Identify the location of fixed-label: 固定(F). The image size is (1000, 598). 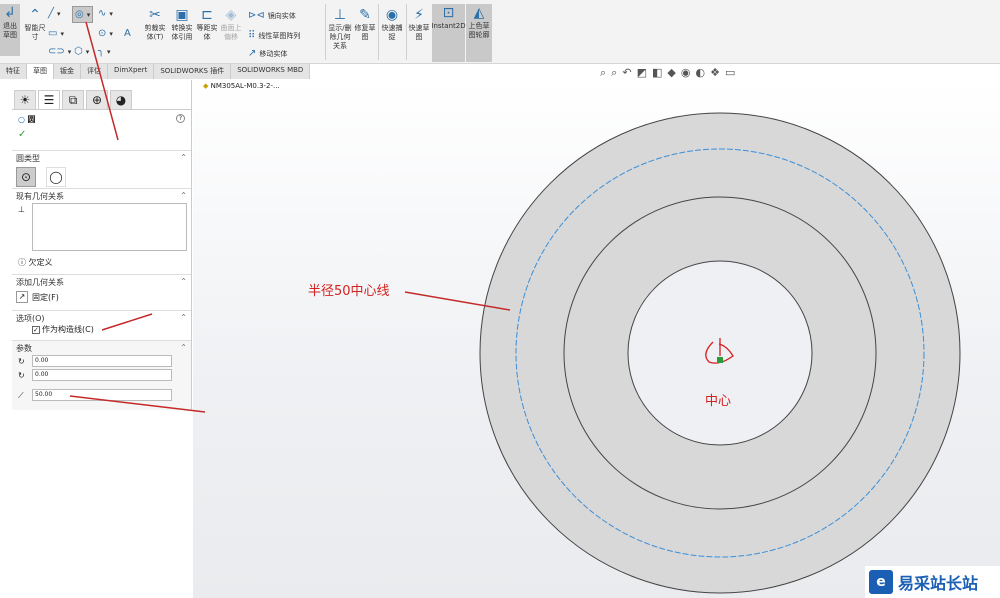
(45, 297).